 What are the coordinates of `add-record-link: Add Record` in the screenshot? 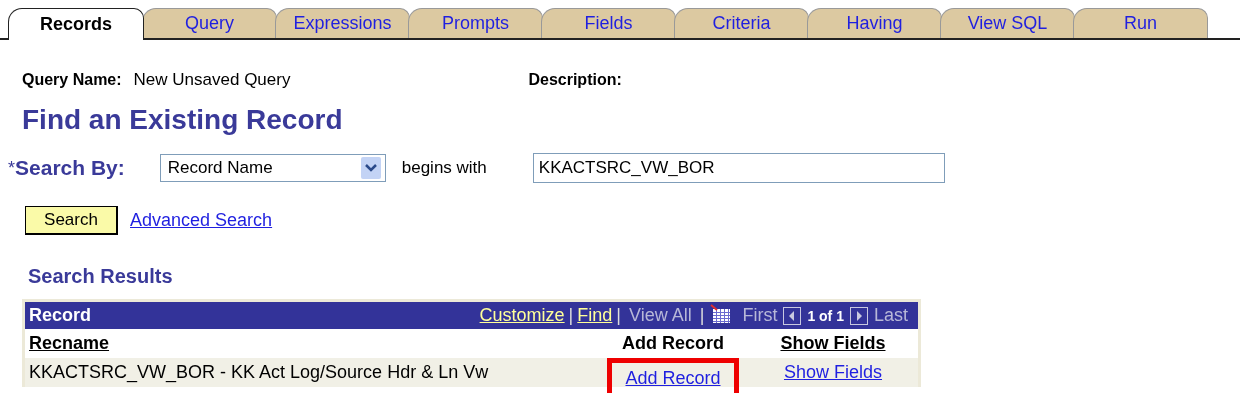 It's located at (673, 378).